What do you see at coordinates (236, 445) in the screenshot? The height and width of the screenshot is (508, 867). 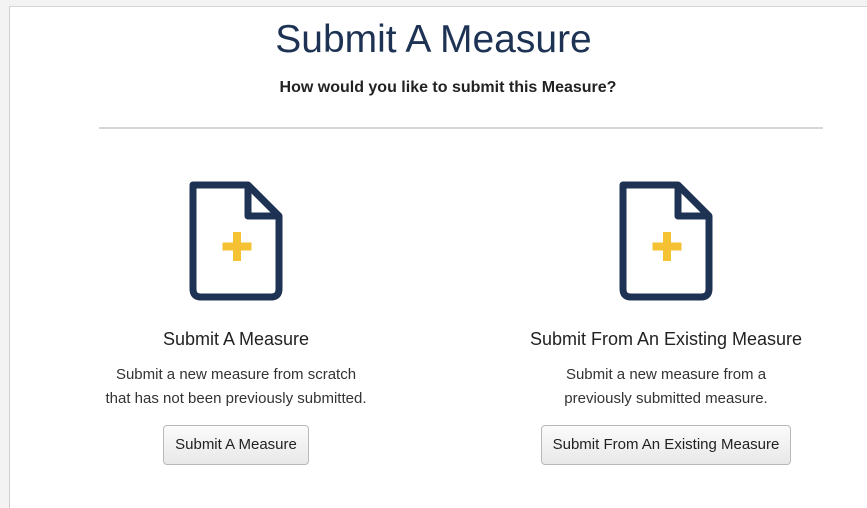 I see `submit-measure-button: Submit A Measure` at bounding box center [236, 445].